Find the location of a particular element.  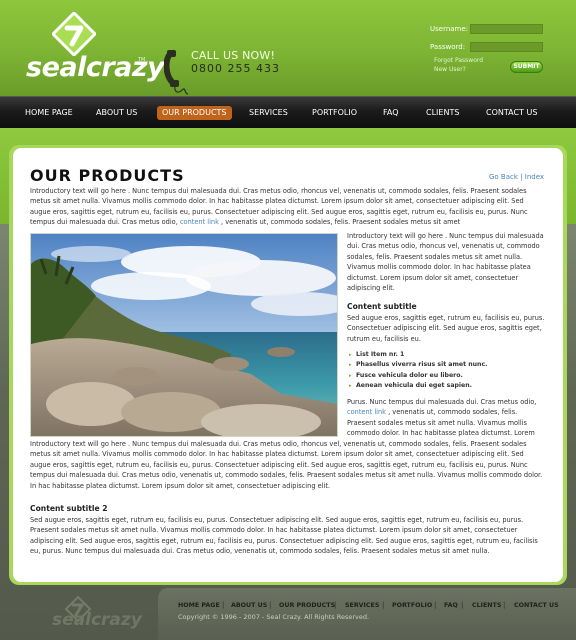

submit-button: SUBMIT is located at coordinates (526, 67).